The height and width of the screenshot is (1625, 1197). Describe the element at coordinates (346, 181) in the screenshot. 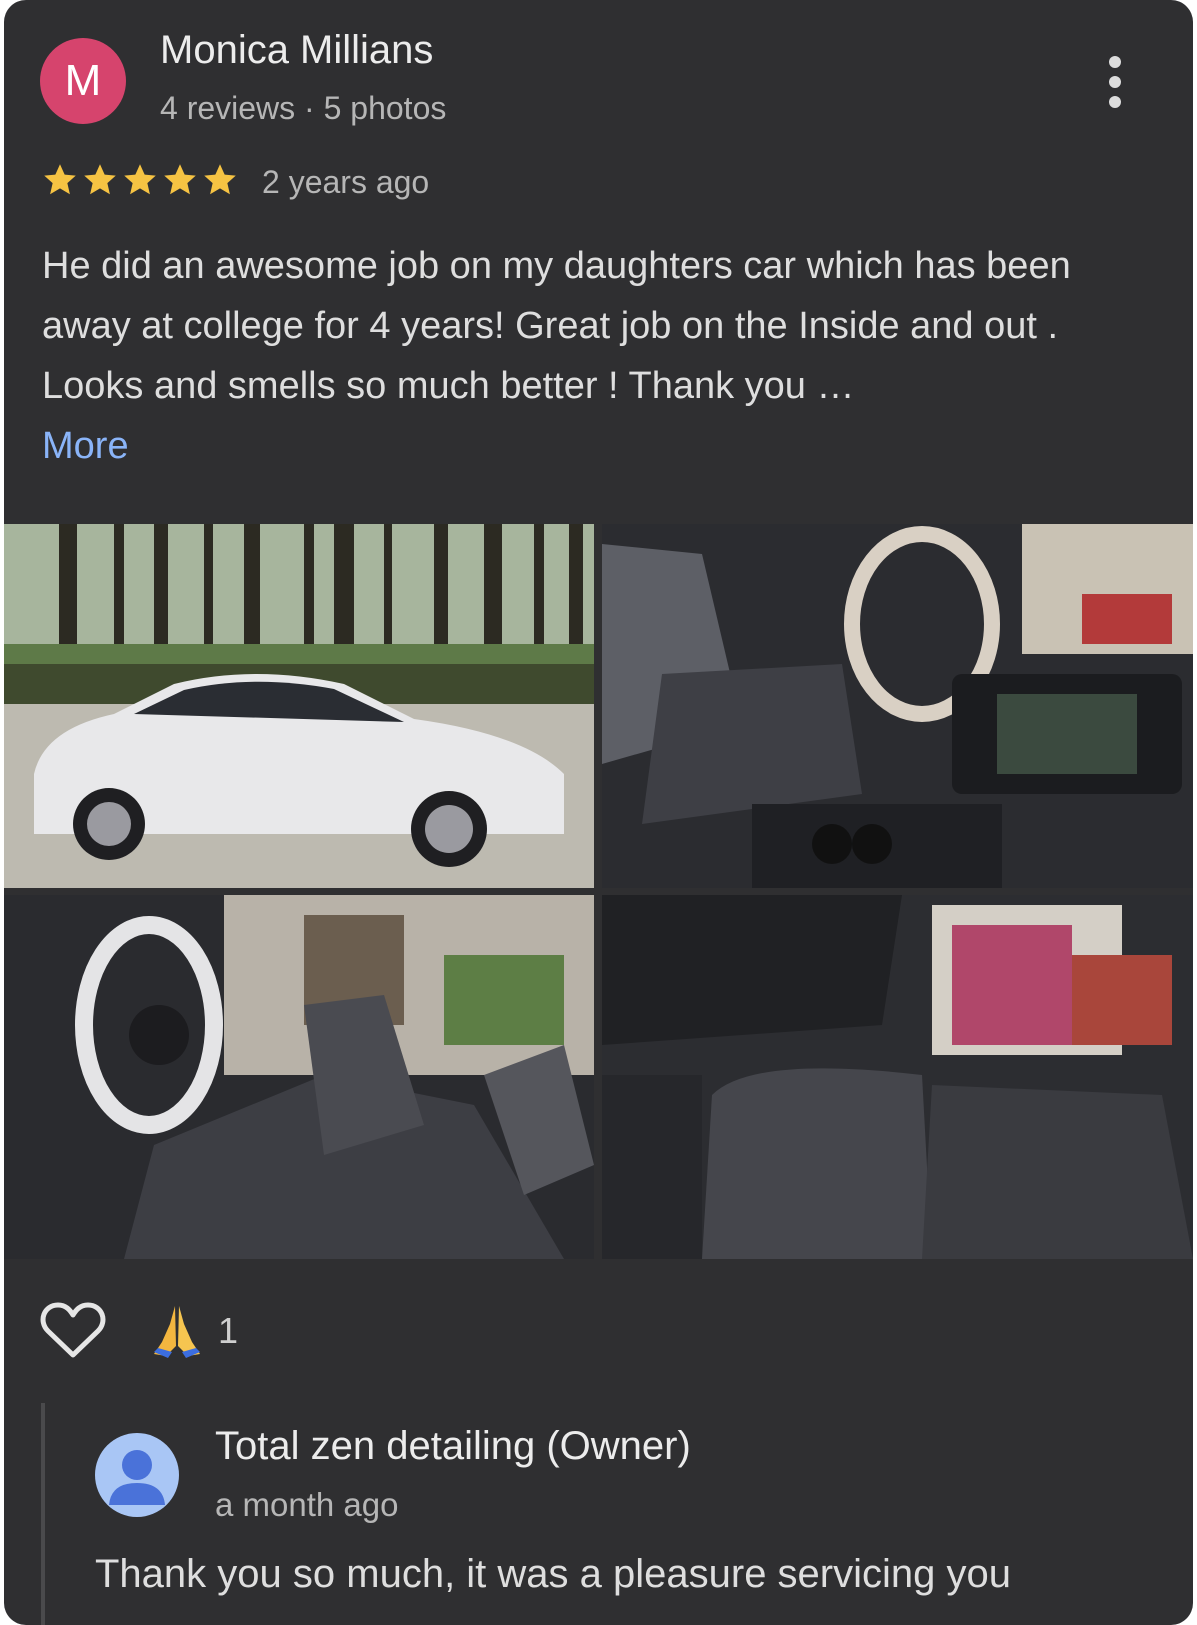

I see `review-time: 2 years ago` at that location.